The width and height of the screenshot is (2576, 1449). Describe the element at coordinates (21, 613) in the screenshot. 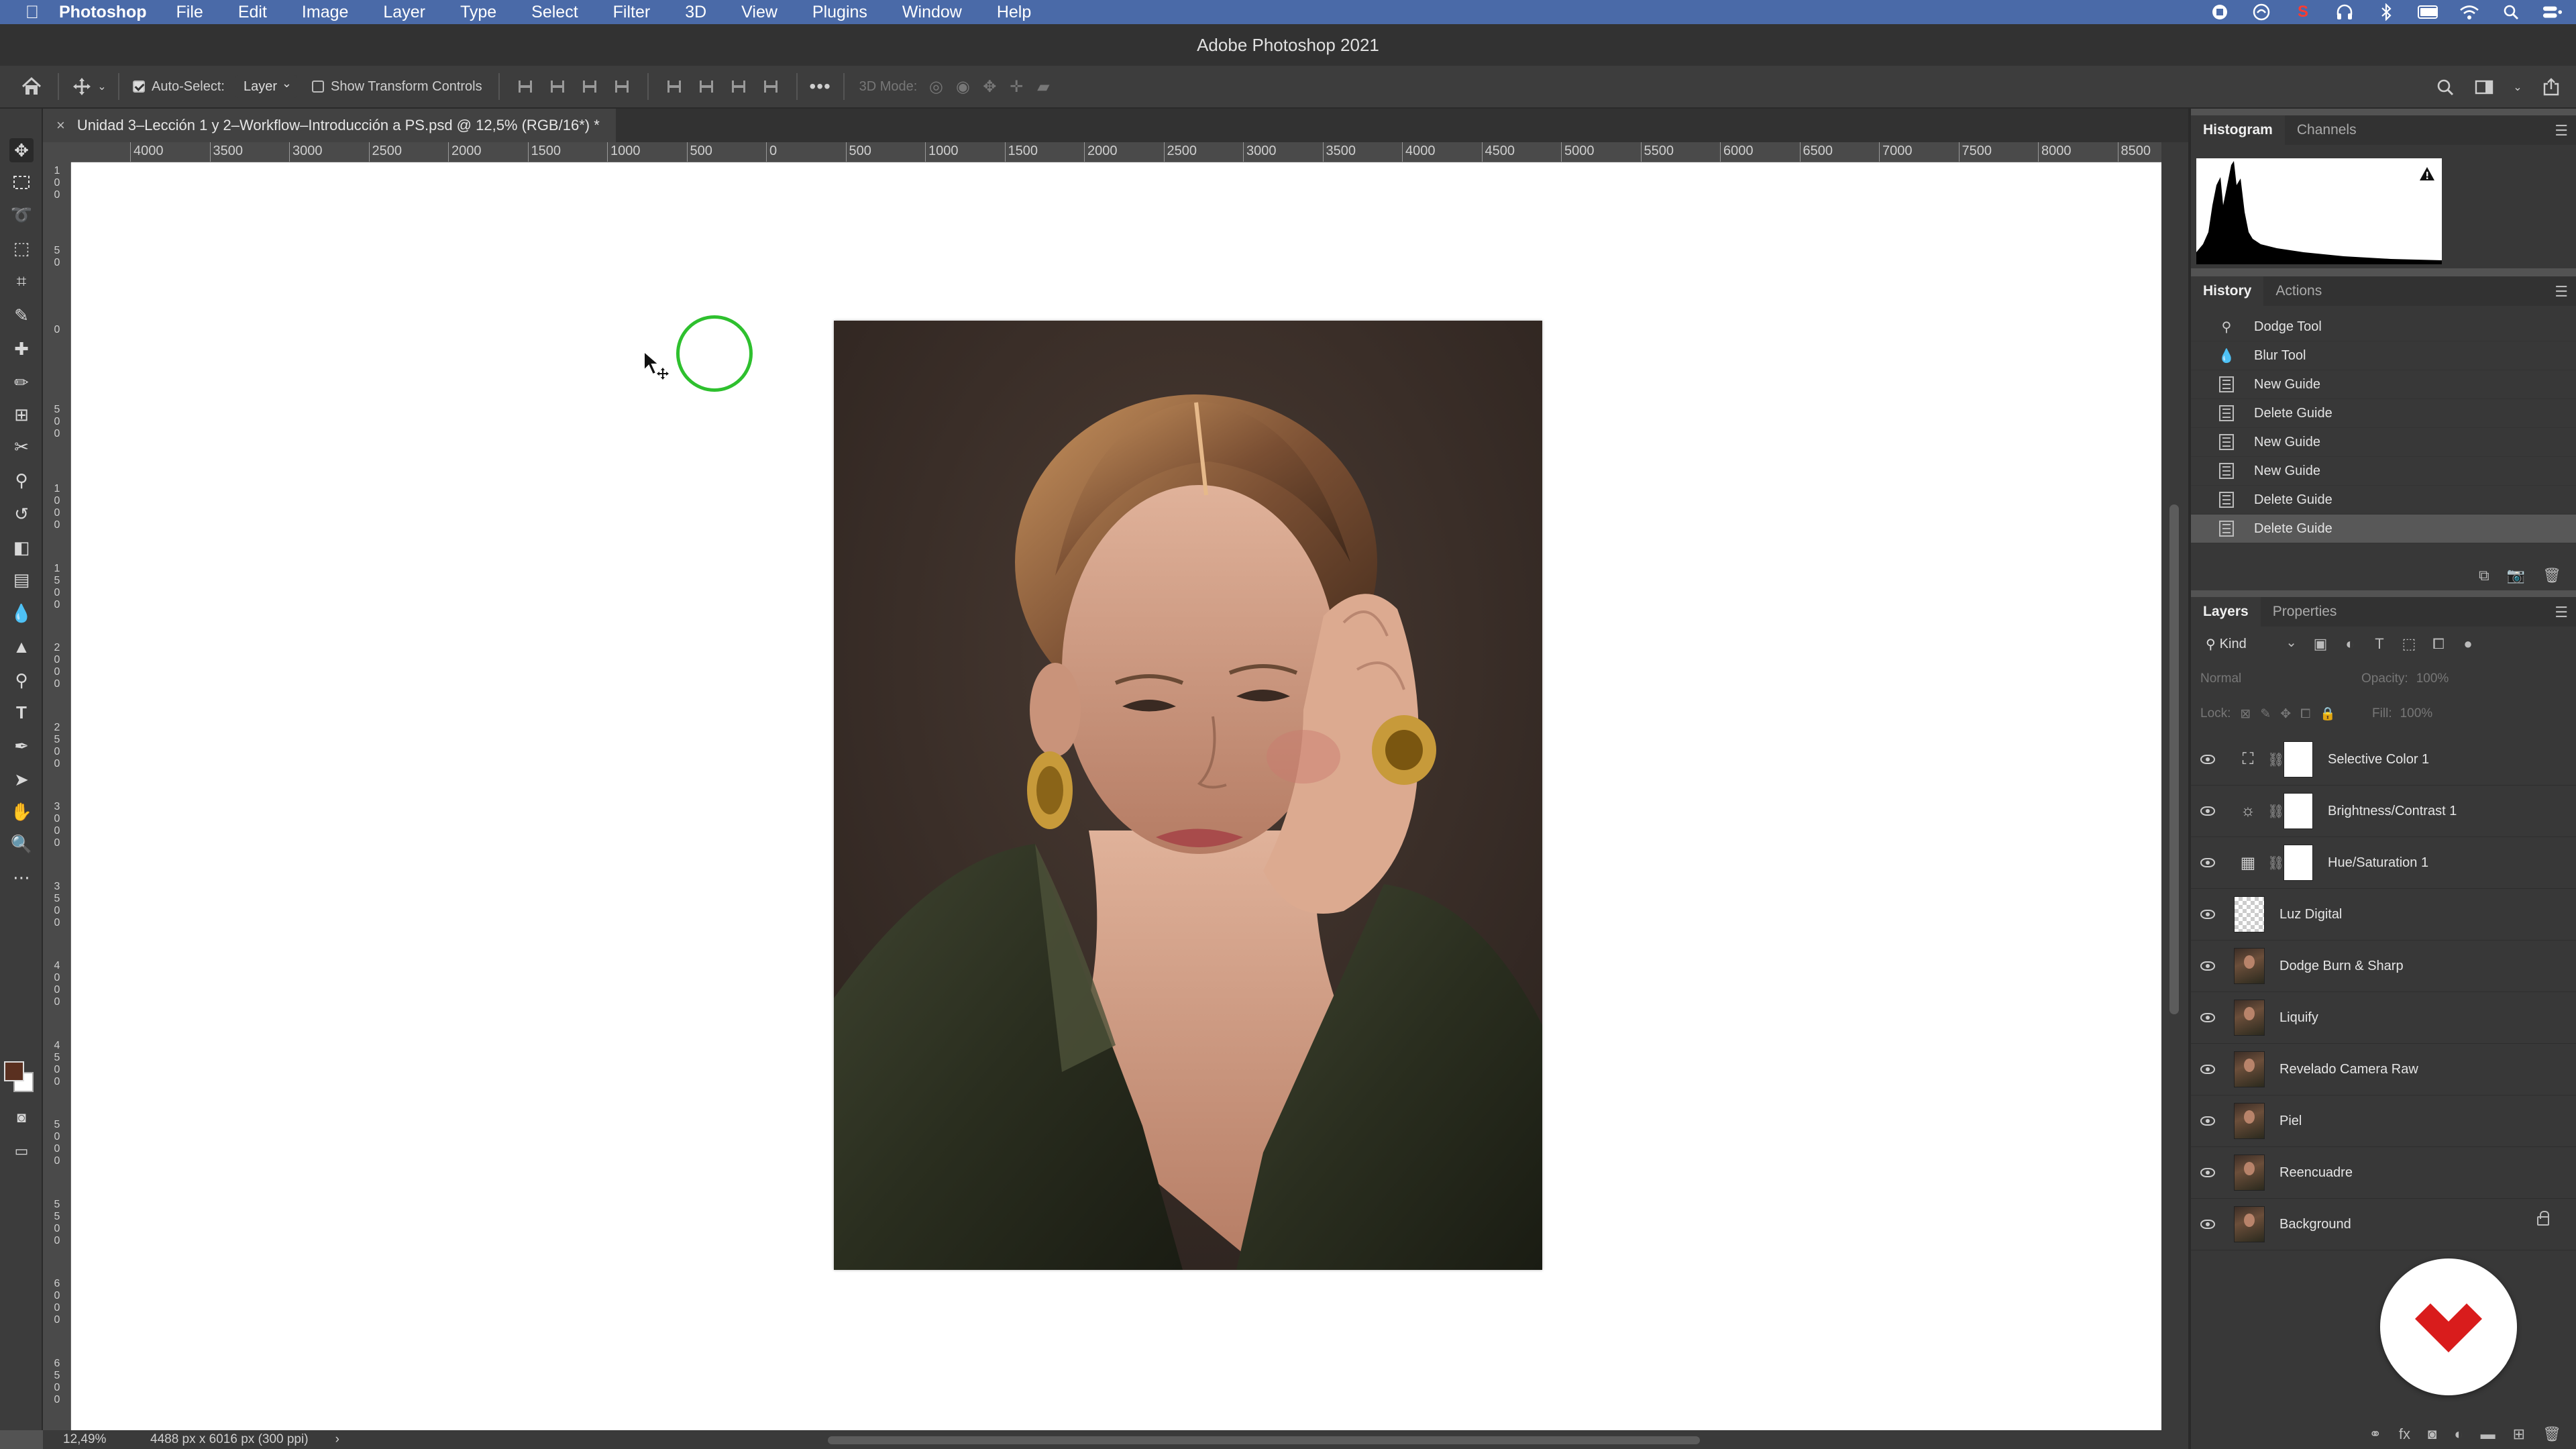

I see `blur-tool-icon: 💧` at that location.